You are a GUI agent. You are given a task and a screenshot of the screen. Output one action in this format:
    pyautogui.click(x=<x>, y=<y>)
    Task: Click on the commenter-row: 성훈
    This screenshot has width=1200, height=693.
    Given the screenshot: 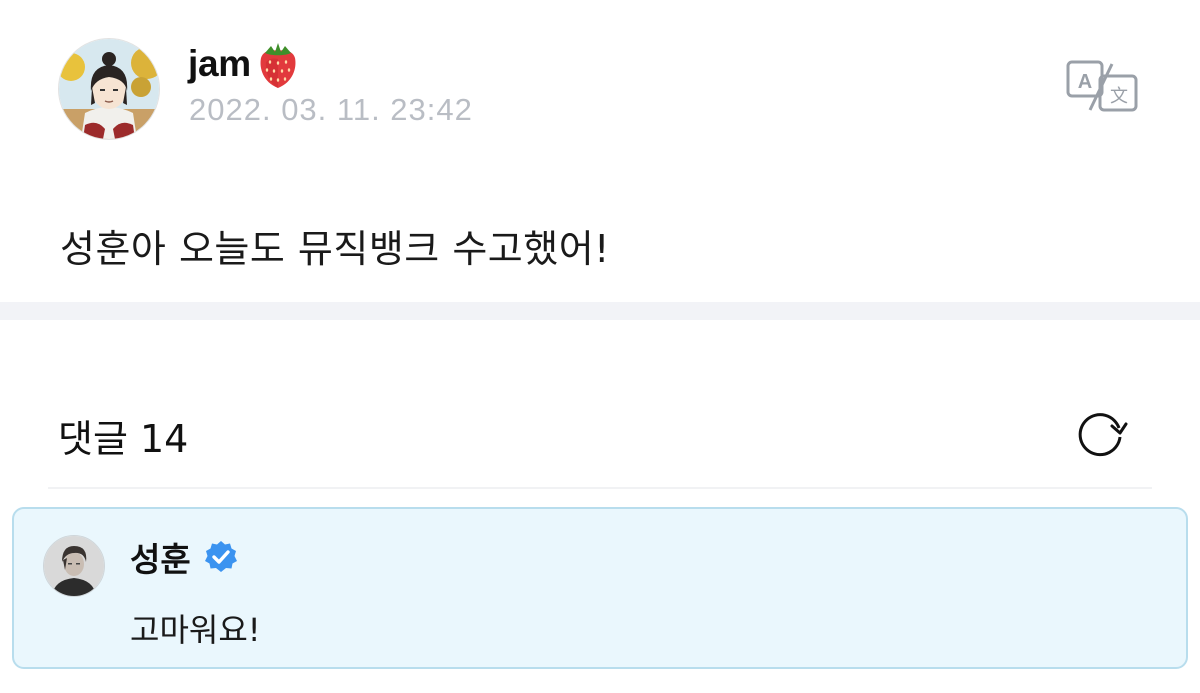 What is the action you would take?
    pyautogui.click(x=184, y=557)
    